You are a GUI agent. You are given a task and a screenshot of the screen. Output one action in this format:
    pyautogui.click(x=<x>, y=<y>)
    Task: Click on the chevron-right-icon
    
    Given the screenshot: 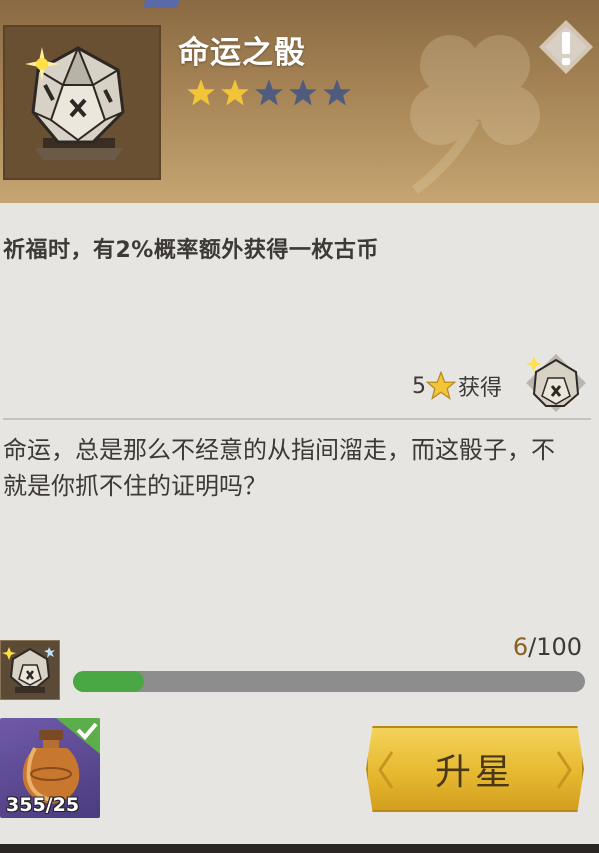 What is the action you would take?
    pyautogui.click(x=564, y=770)
    